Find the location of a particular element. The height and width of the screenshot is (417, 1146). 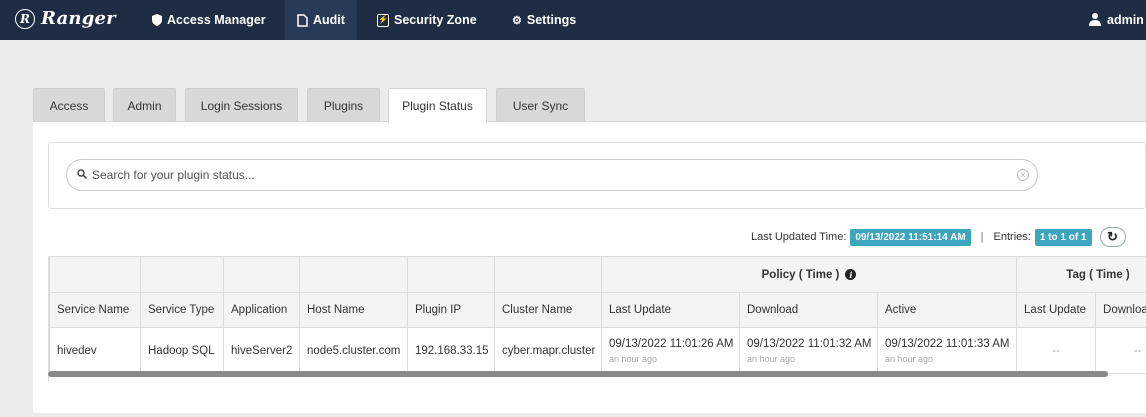

column-header: Active is located at coordinates (947, 310).